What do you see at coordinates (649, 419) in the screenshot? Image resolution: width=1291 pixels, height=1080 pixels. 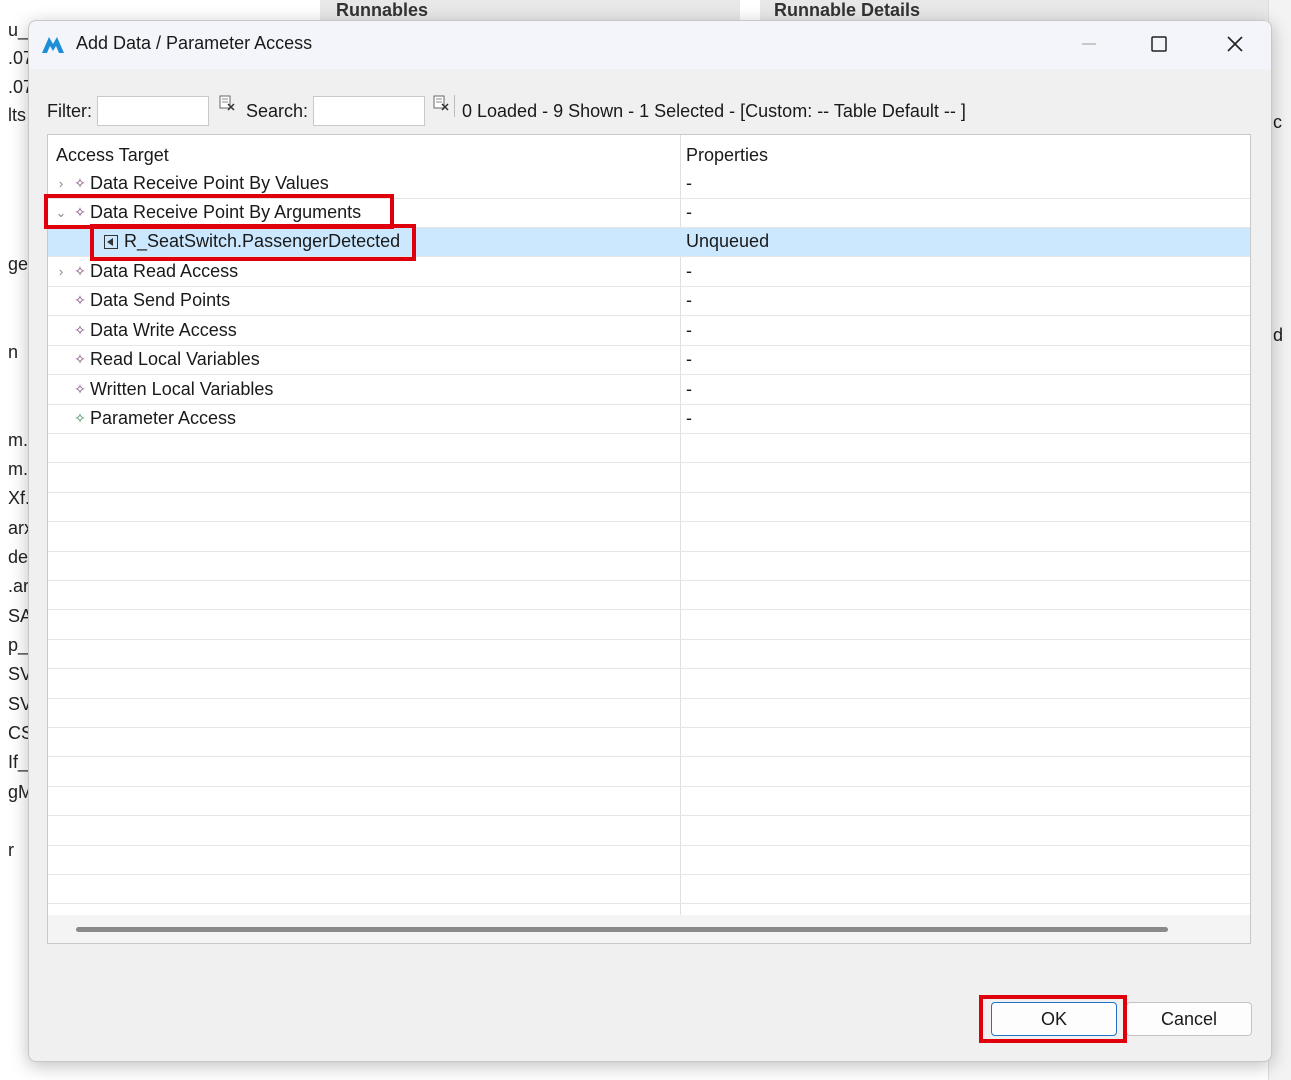 I see `table-row: ✧ Parameter Access -` at bounding box center [649, 419].